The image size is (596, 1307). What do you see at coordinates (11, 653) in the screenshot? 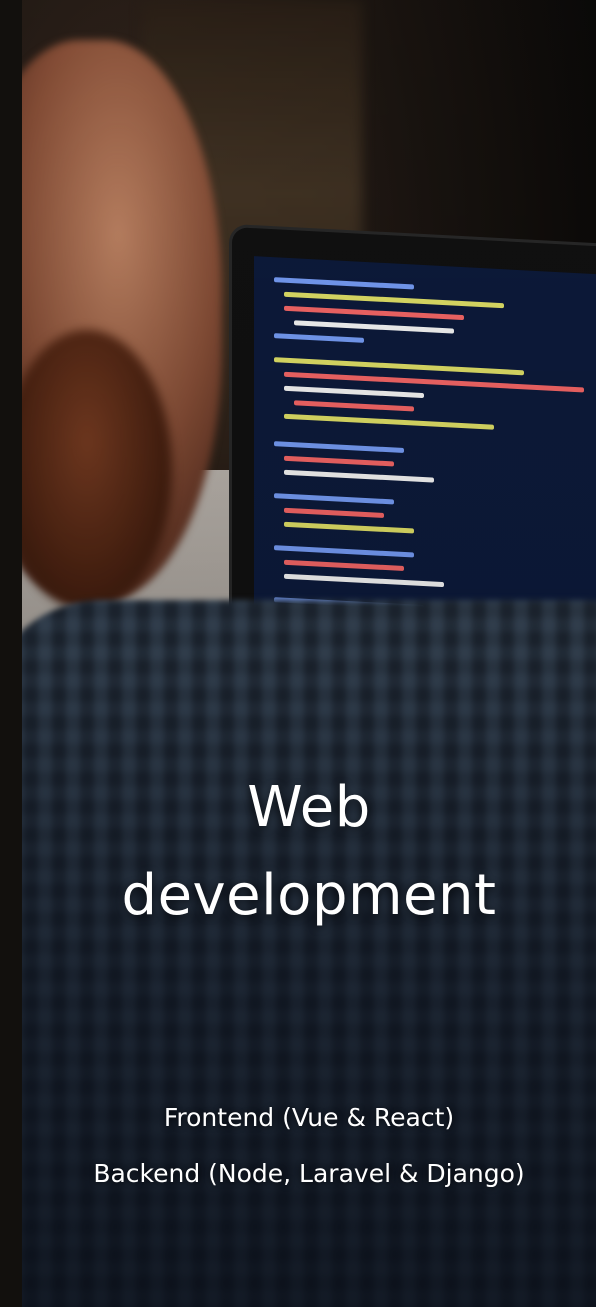
I see `card-left-border` at bounding box center [11, 653].